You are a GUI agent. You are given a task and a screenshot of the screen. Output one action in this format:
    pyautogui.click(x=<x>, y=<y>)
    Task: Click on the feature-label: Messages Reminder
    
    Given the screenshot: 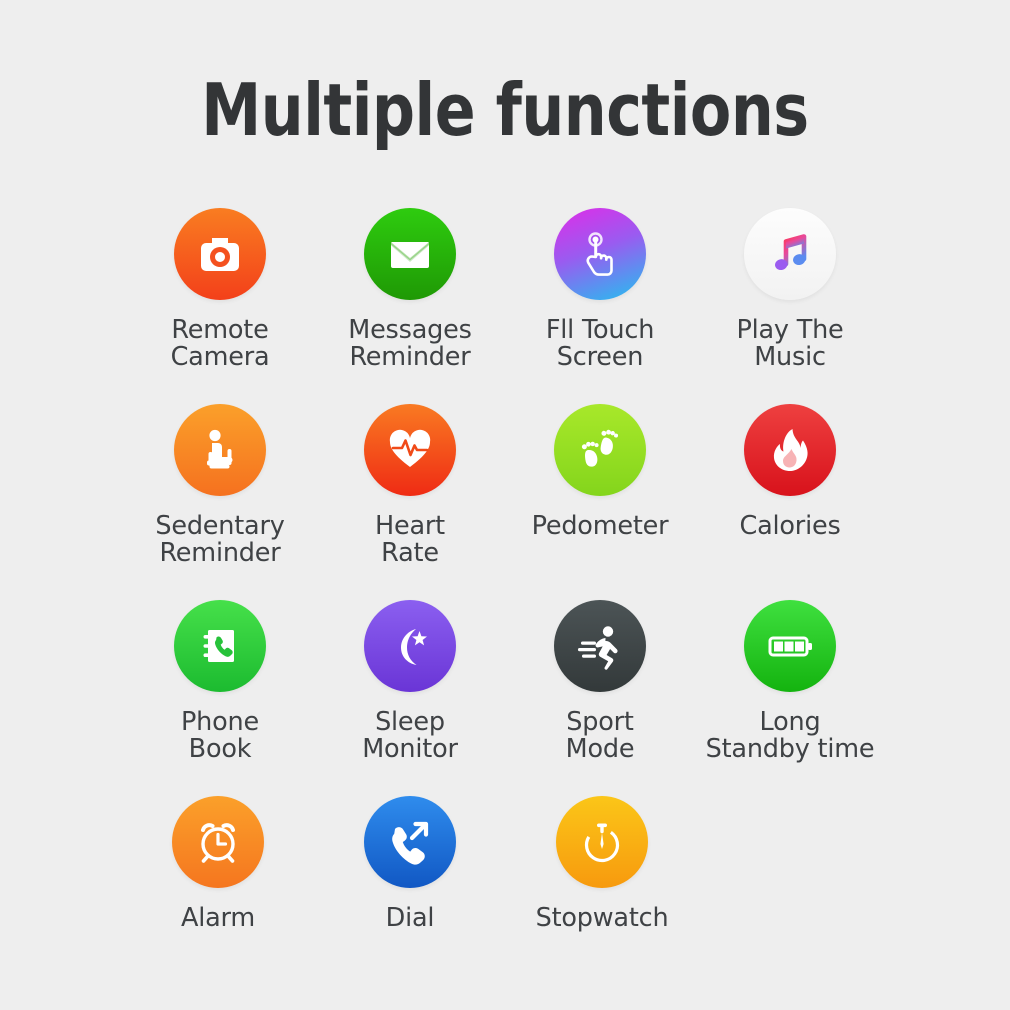 What is the action you would take?
    pyautogui.click(x=410, y=344)
    